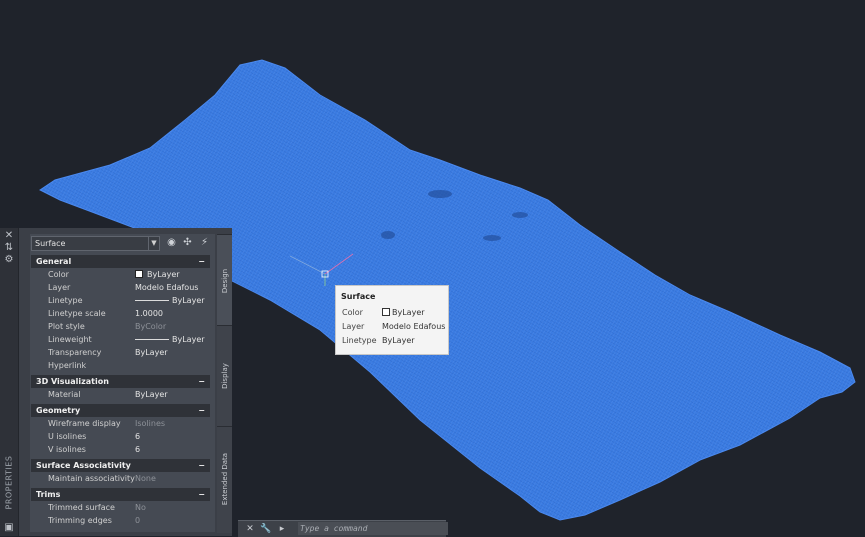 Image resolution: width=865 pixels, height=537 pixels. What do you see at coordinates (120, 287) in the screenshot?
I see `property-row: Layer Modelo Edafous` at bounding box center [120, 287].